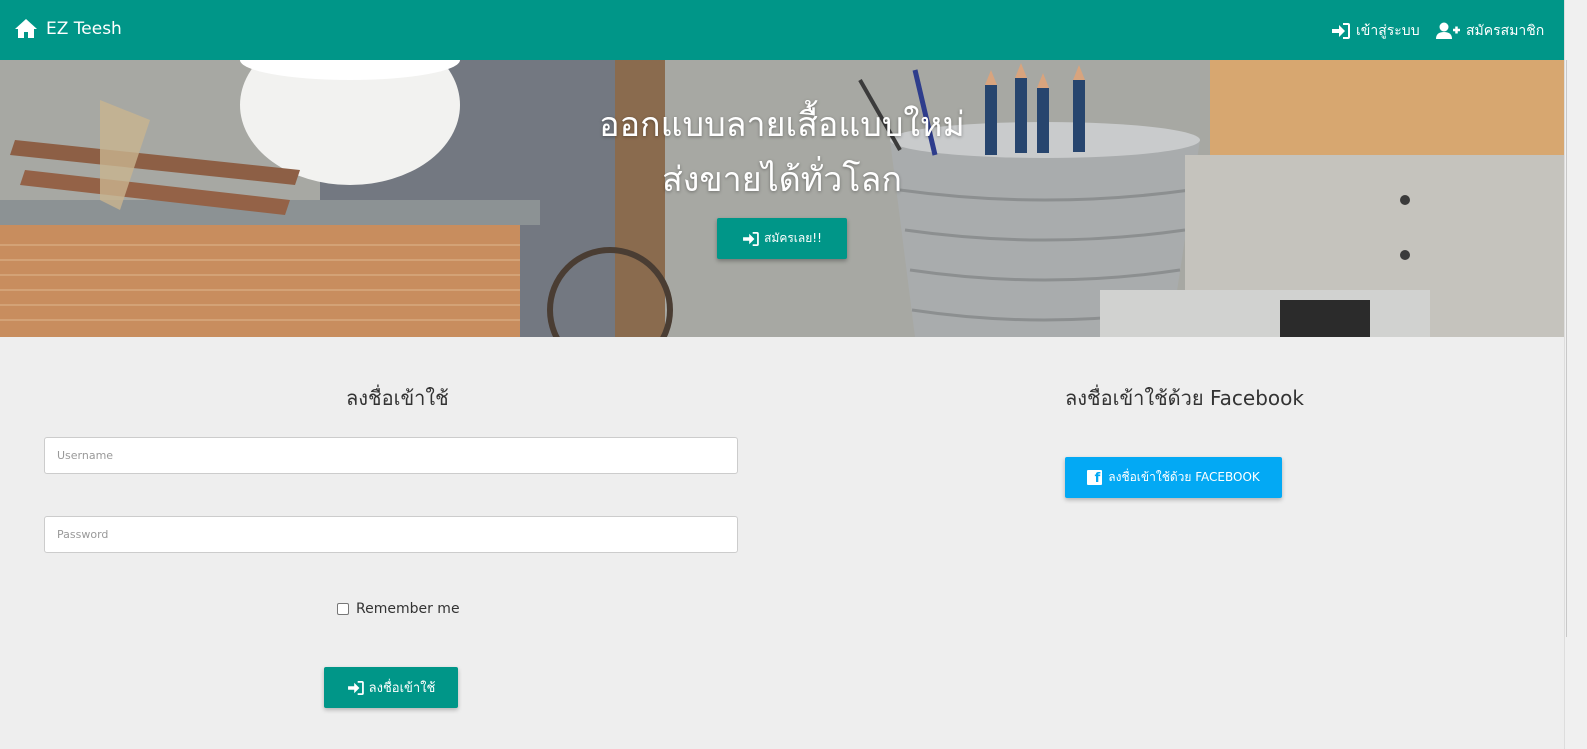  I want to click on facebook-login-button: f ลงชื่อเข้าใช้ด้วย FACEBOOK, so click(1173, 477).